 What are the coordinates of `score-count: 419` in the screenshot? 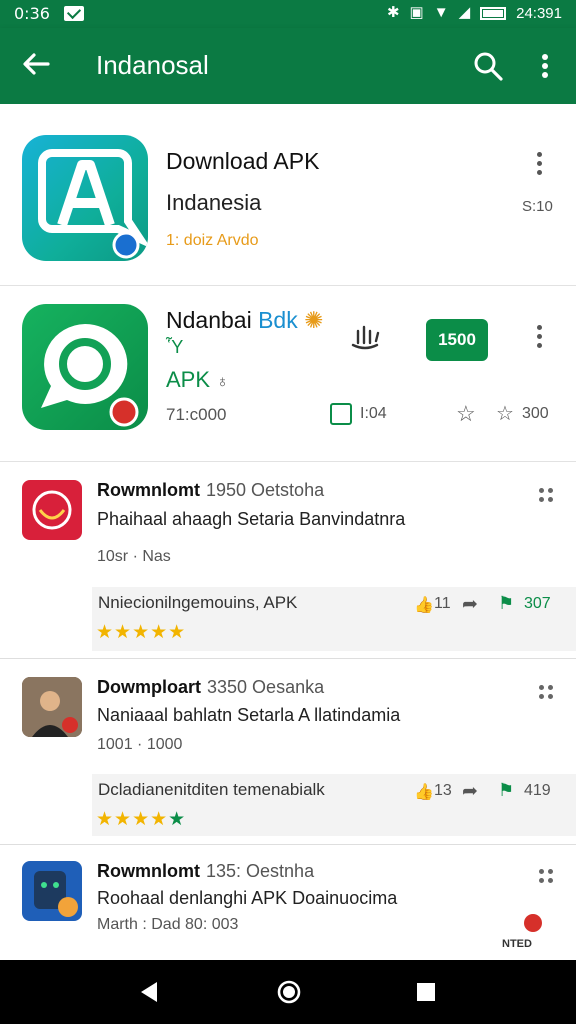 It's located at (537, 790).